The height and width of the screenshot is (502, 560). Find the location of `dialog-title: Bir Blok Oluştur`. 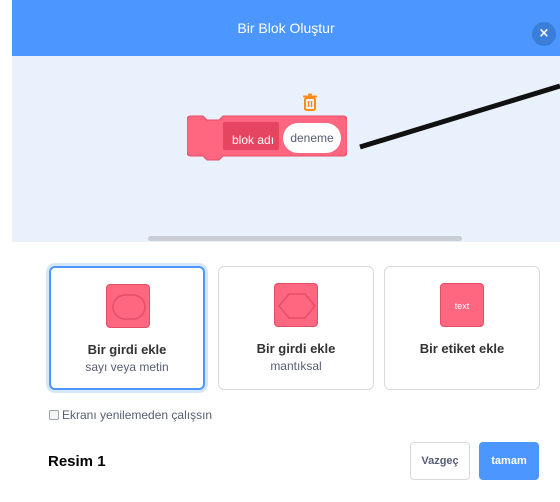

dialog-title: Bir Blok Oluştur is located at coordinates (286, 28).